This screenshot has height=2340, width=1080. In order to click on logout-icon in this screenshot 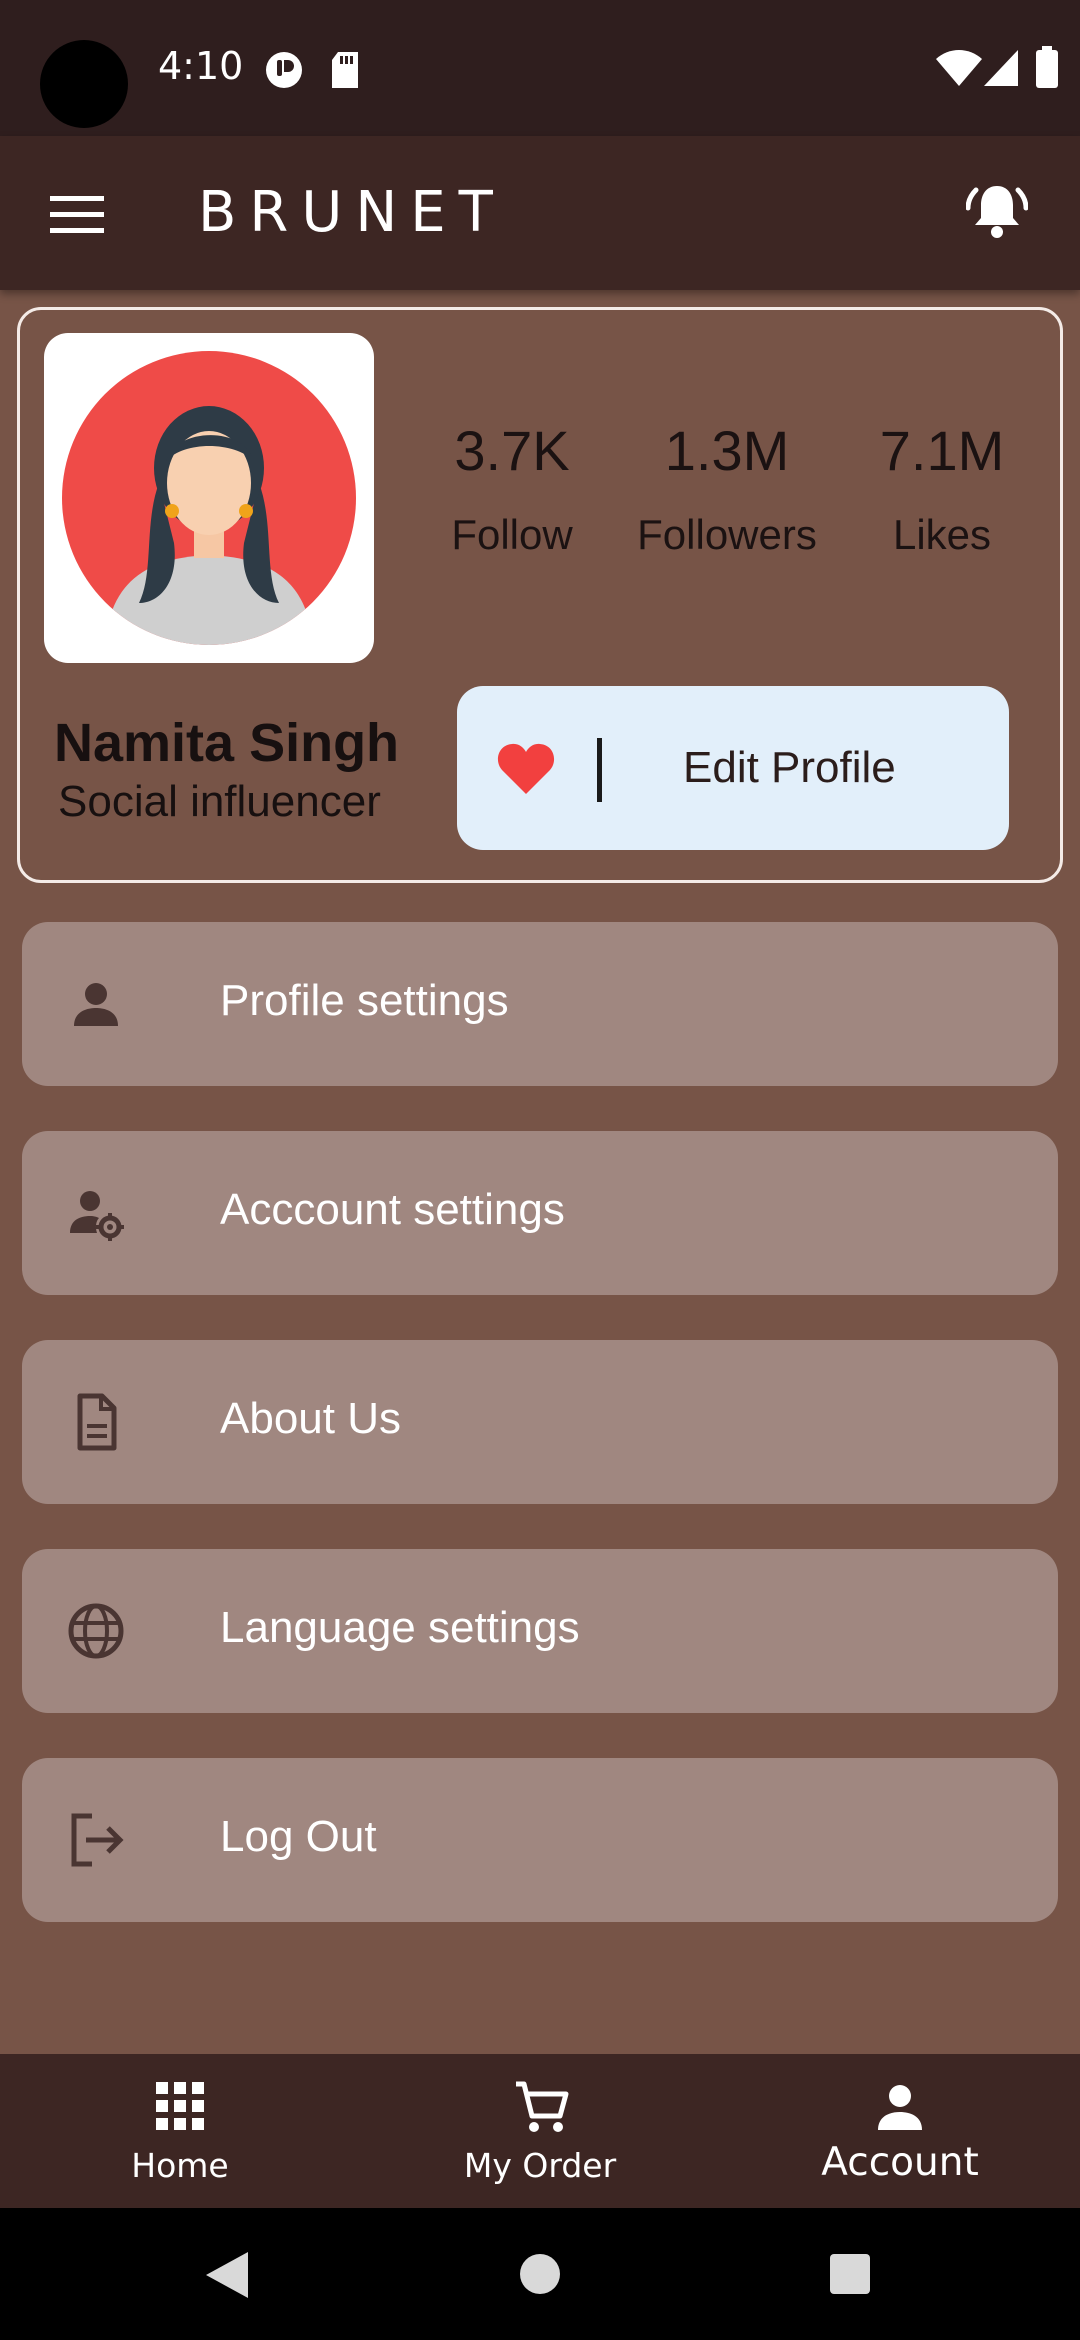, I will do `click(97, 1840)`.